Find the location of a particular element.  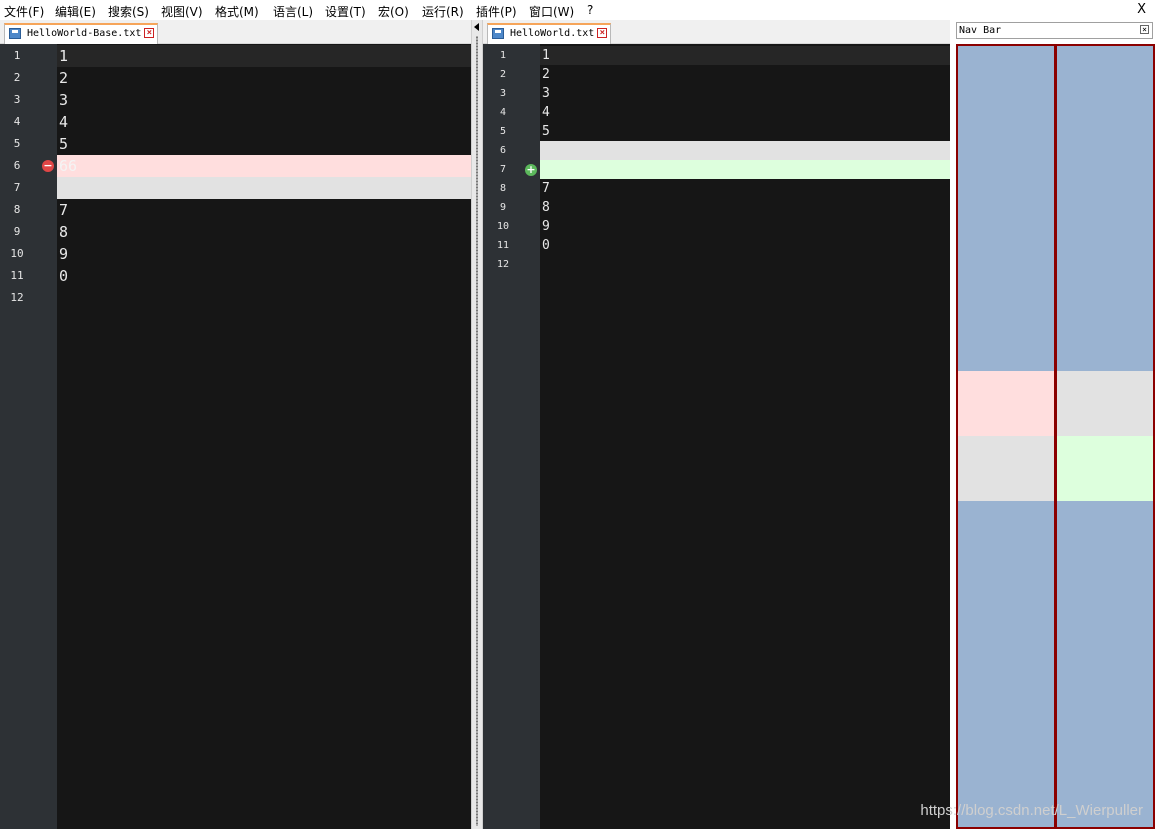

tab-label: HelloWorld-Base.txt is located at coordinates (84, 33).